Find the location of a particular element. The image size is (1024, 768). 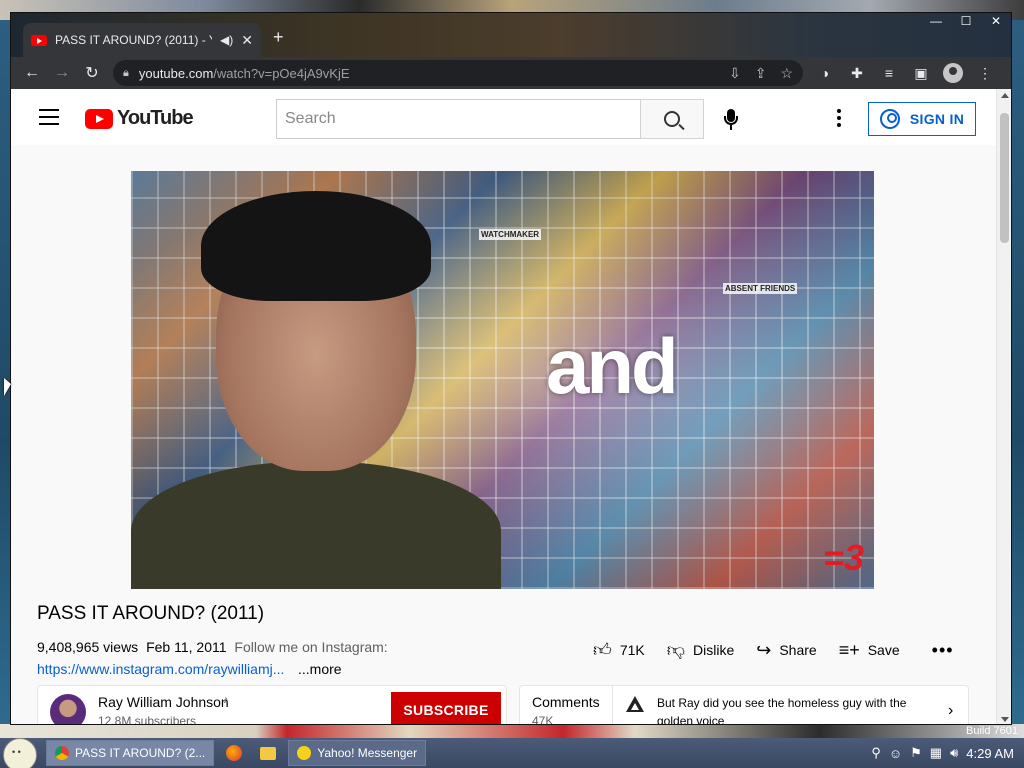

window-controls: — ☐ ✕ is located at coordinates (966, 21).